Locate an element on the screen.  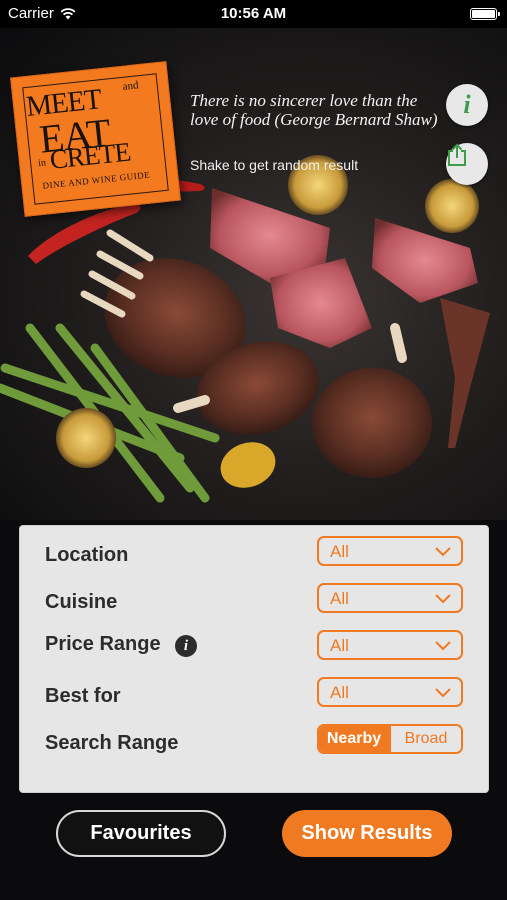
best-for-value: All is located at coordinates (339, 692).